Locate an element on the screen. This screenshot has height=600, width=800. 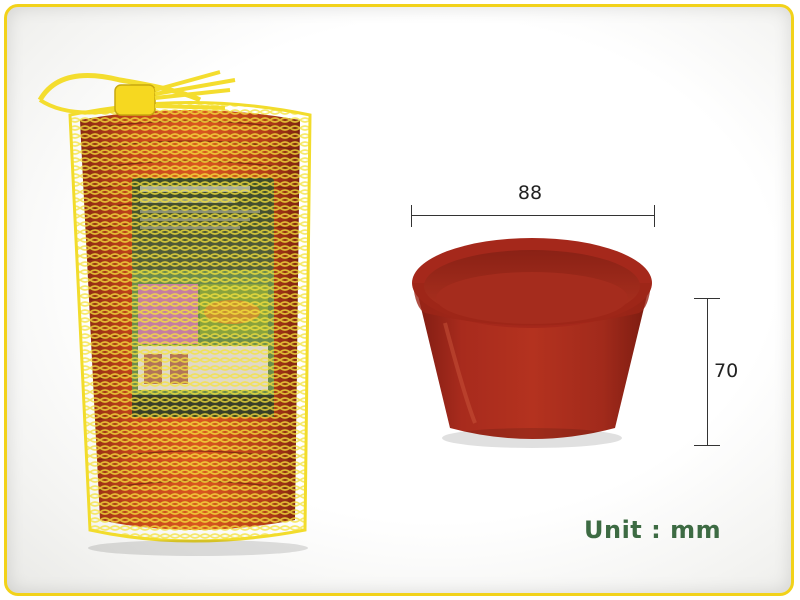
pot-image is located at coordinates (532, 343).